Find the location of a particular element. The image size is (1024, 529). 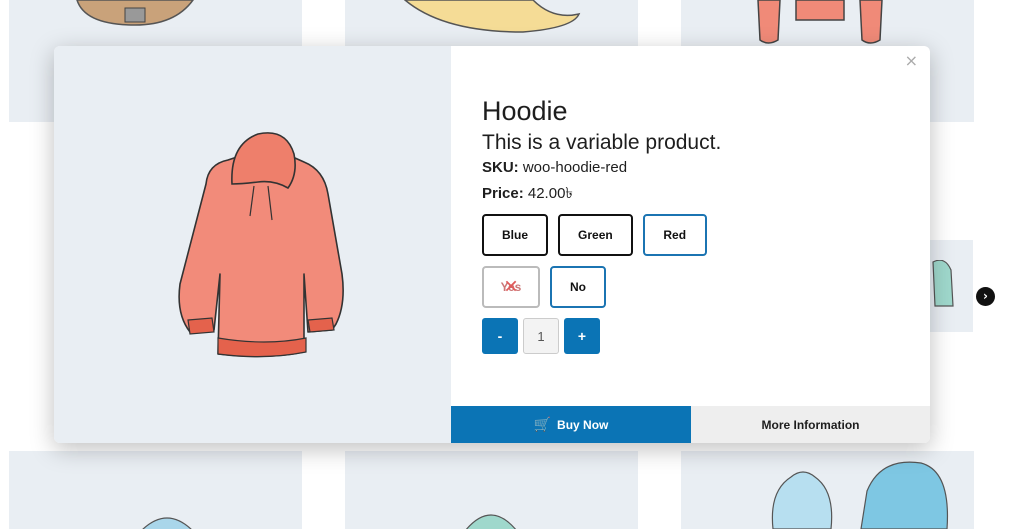

product-tile-beanie-green is located at coordinates (491, 490).